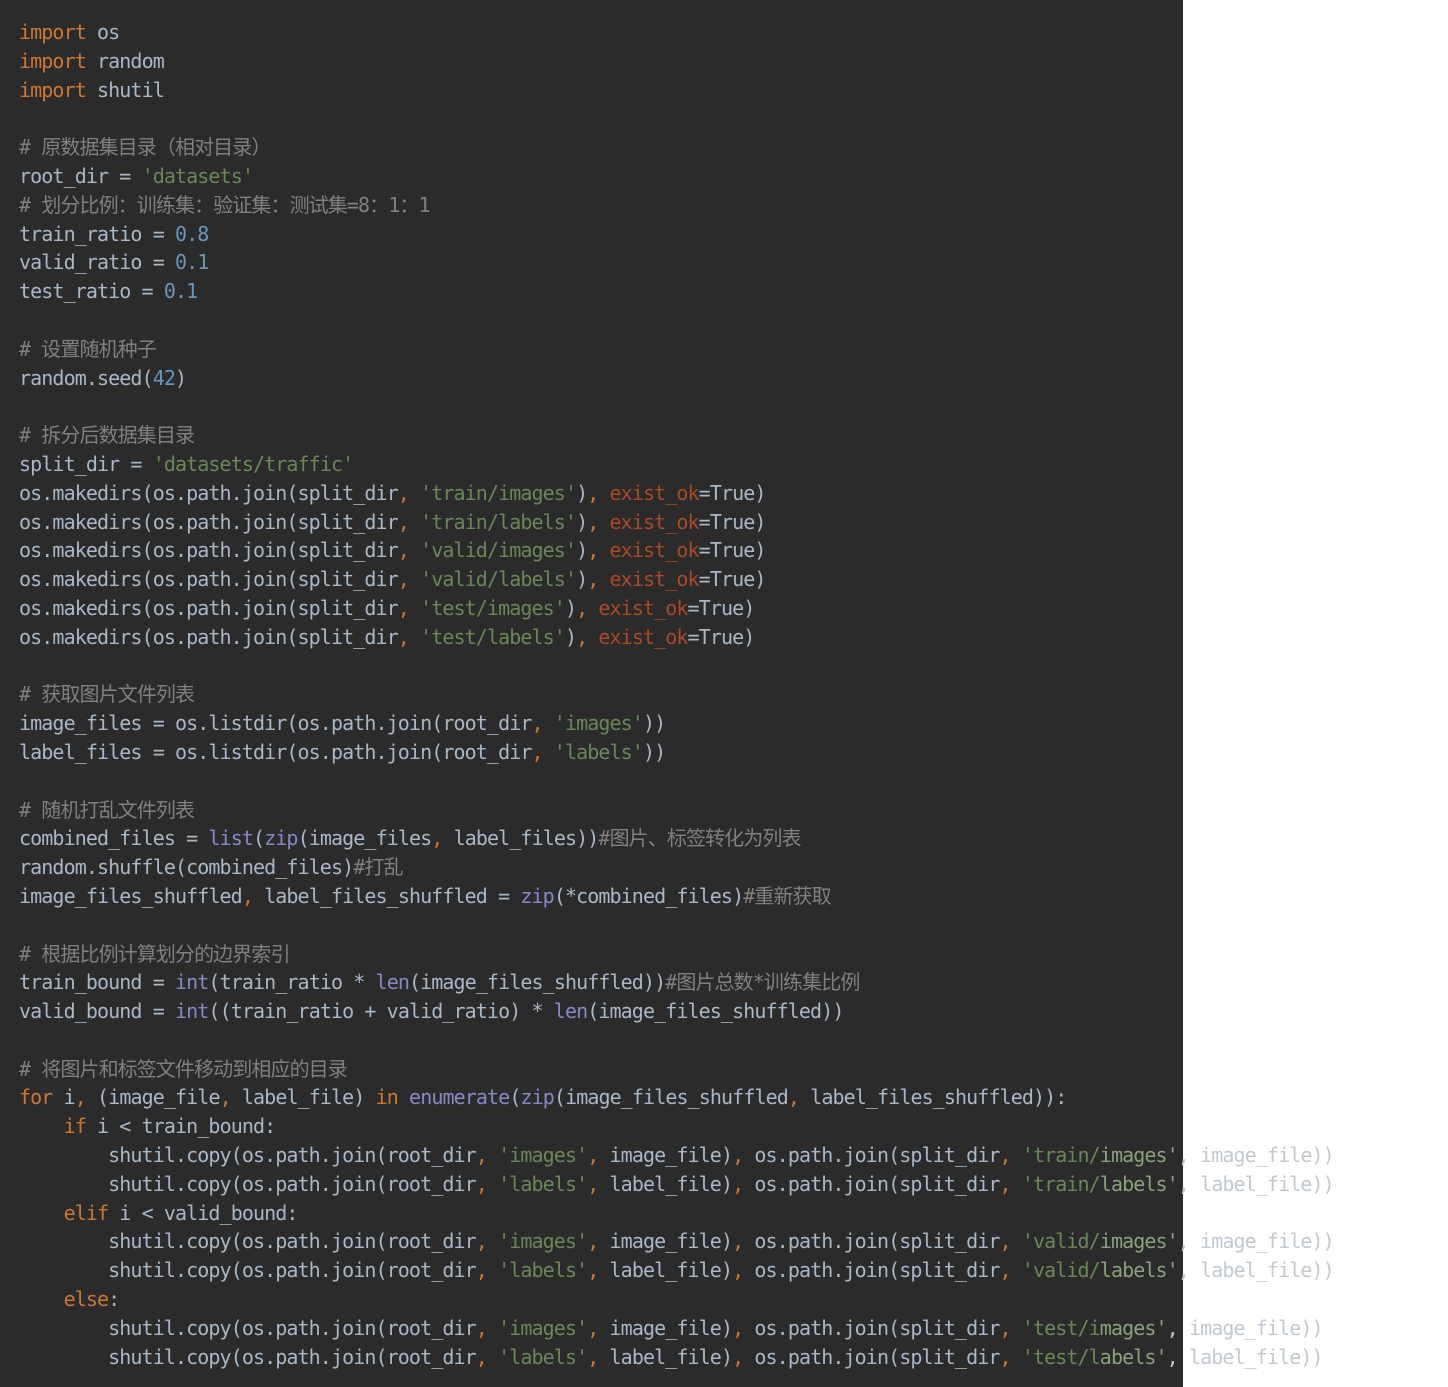 The image size is (1448, 1387). I want to click on code-line: test_ratio = 0.1, so click(676, 291).